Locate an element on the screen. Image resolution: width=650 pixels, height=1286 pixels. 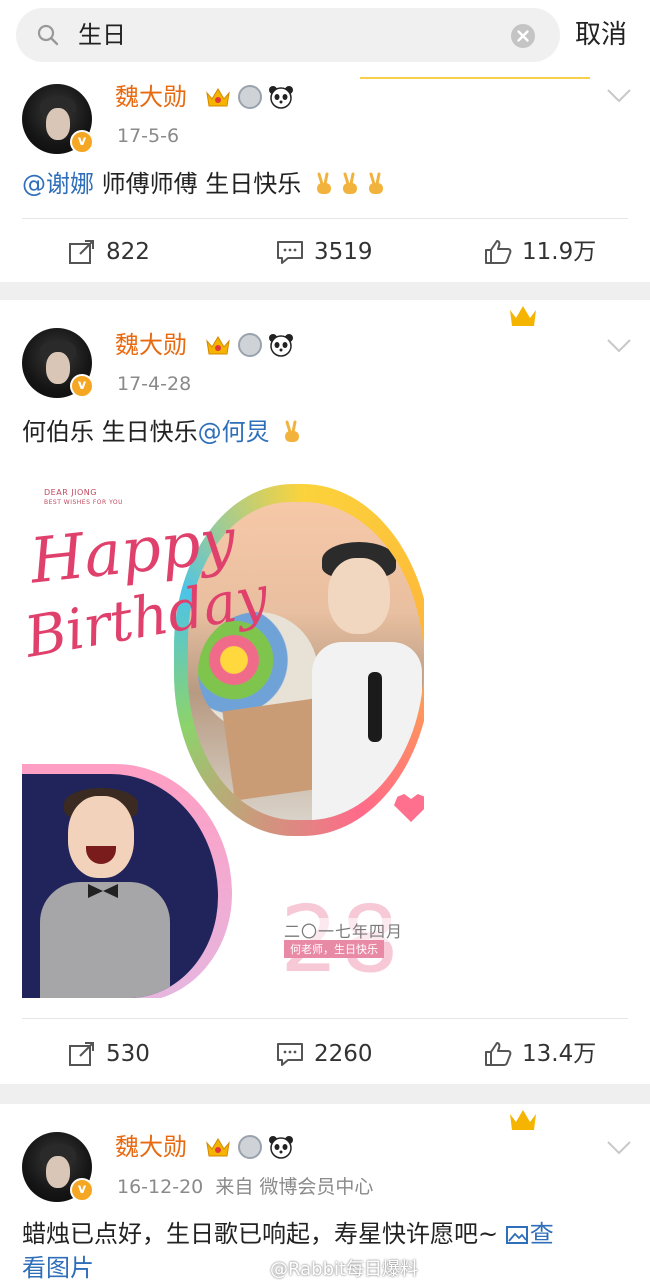
cancel-button: 取消 is located at coordinates (601, 35).